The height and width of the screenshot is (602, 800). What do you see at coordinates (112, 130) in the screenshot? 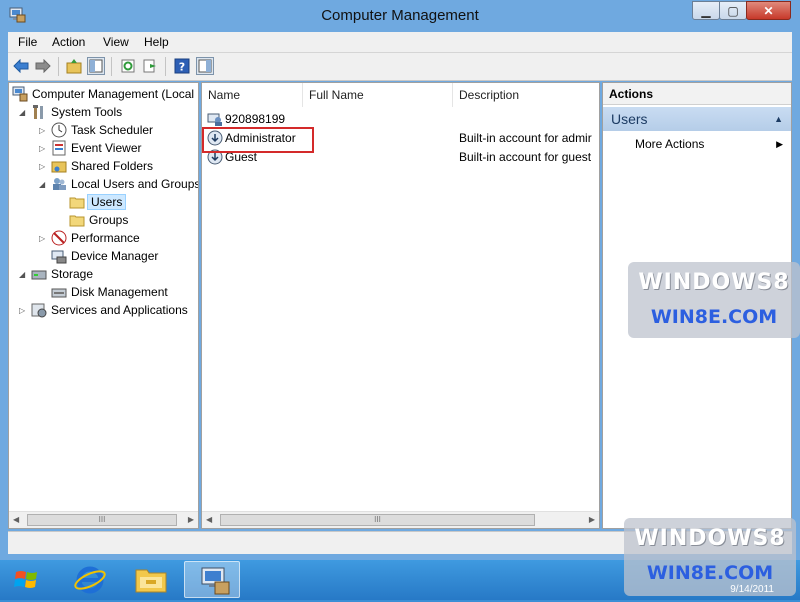
I see `tree-label: Task Scheduler` at bounding box center [112, 130].